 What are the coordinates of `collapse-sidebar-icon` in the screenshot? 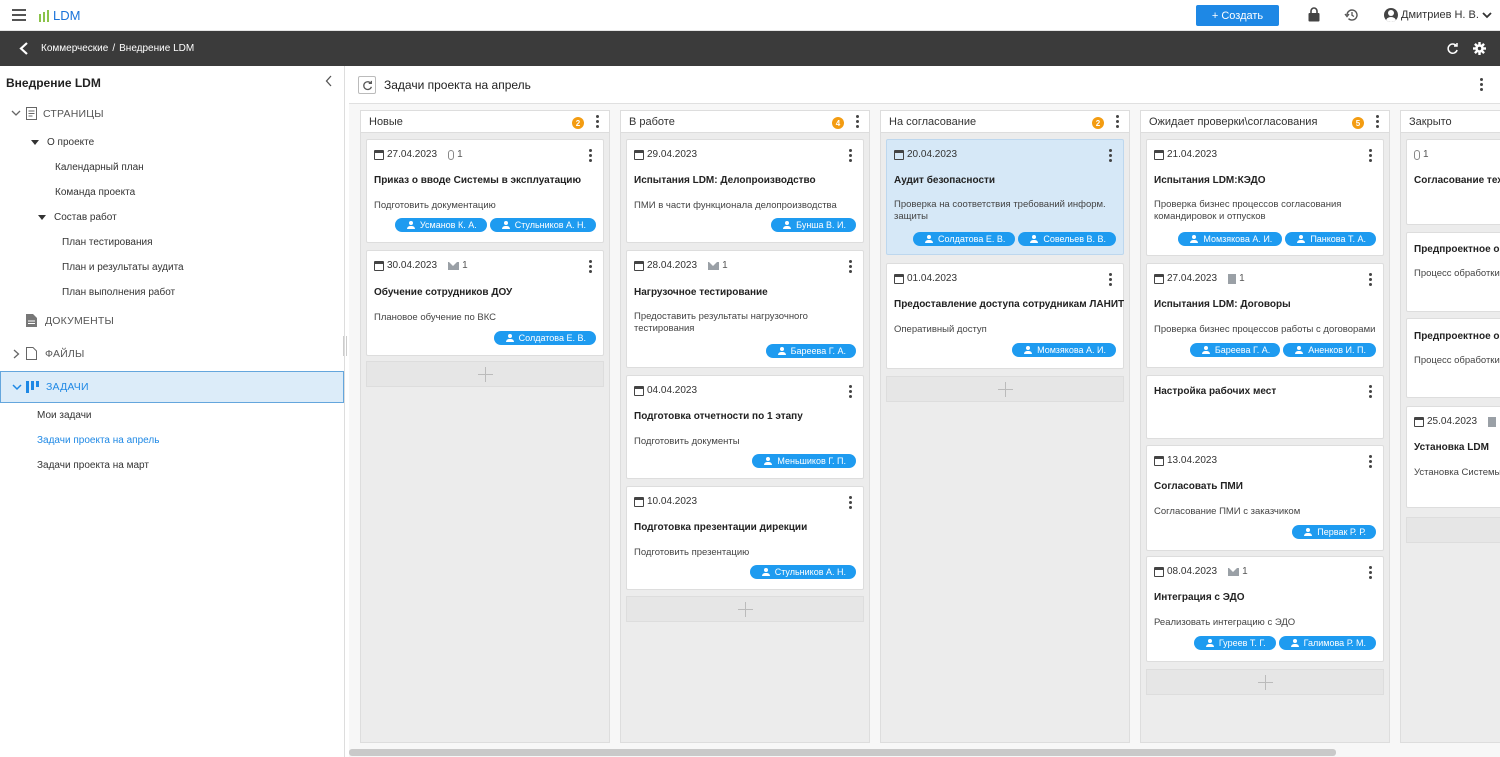 It's located at (329, 81).